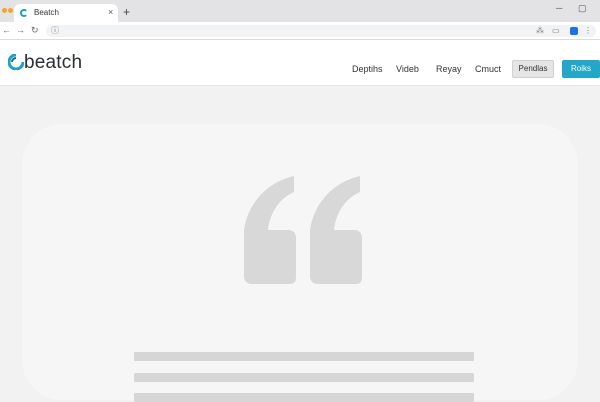 Image resolution: width=600 pixels, height=402 pixels. I want to click on tab-title: Beatch, so click(46, 12).